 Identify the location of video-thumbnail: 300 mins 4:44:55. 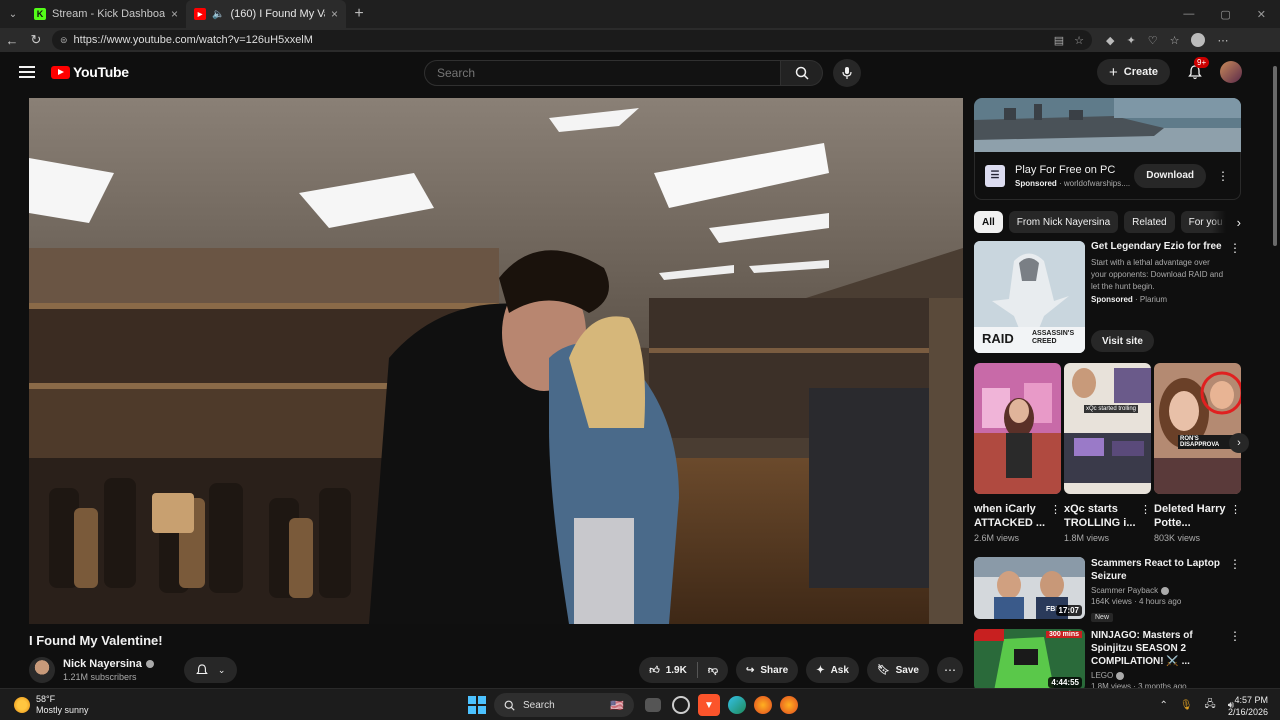
(1029, 660).